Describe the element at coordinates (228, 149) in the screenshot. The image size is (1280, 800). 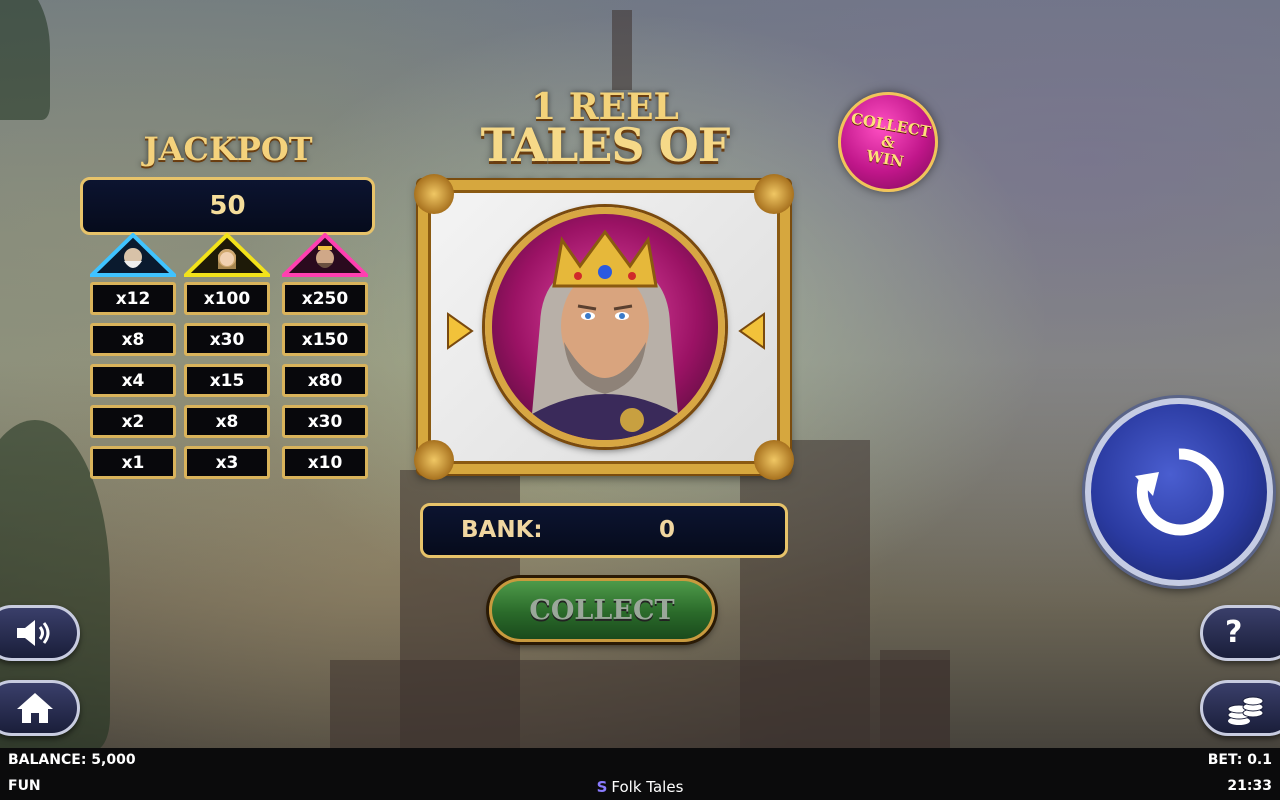
I see `jackpot-title: JACKPOT` at that location.